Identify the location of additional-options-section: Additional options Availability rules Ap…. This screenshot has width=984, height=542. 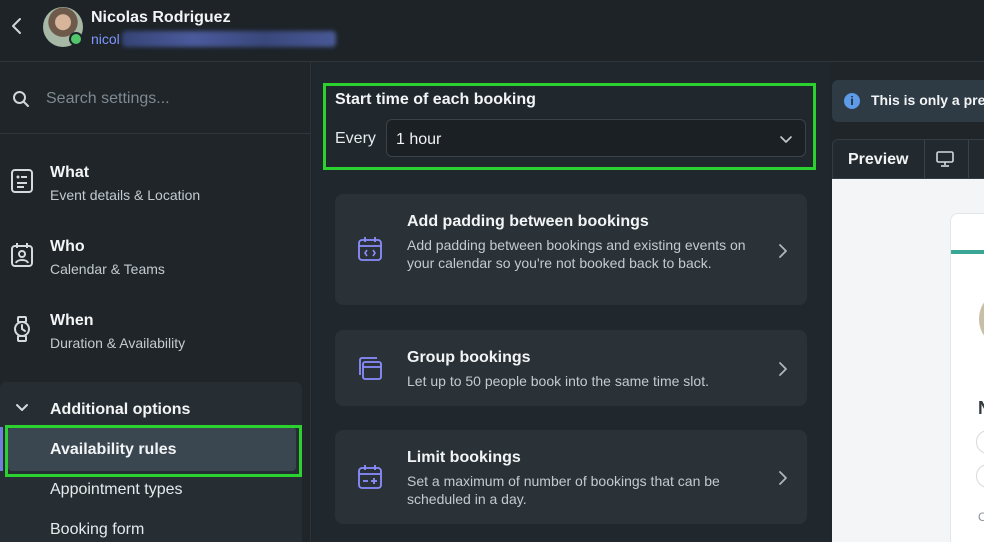
(151, 462).